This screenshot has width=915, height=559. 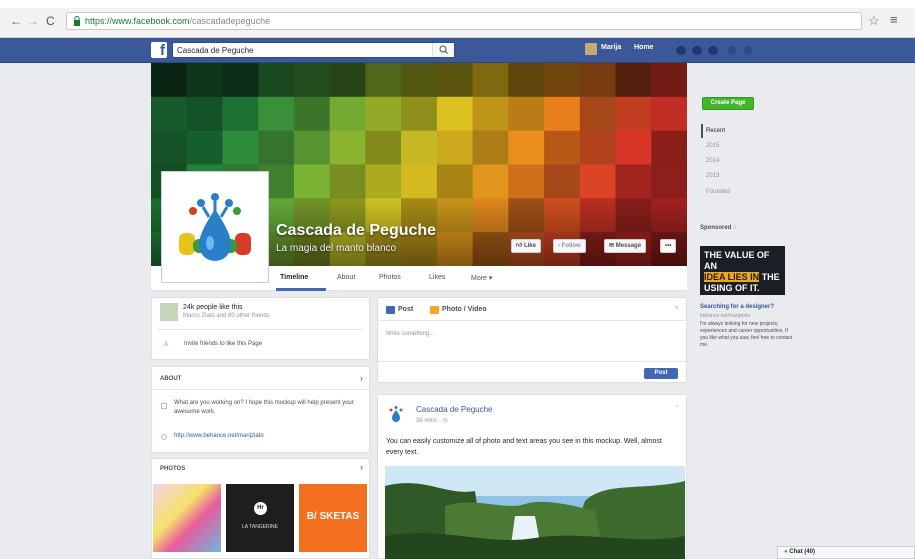 I want to click on user-avatar, so click(x=591, y=49).